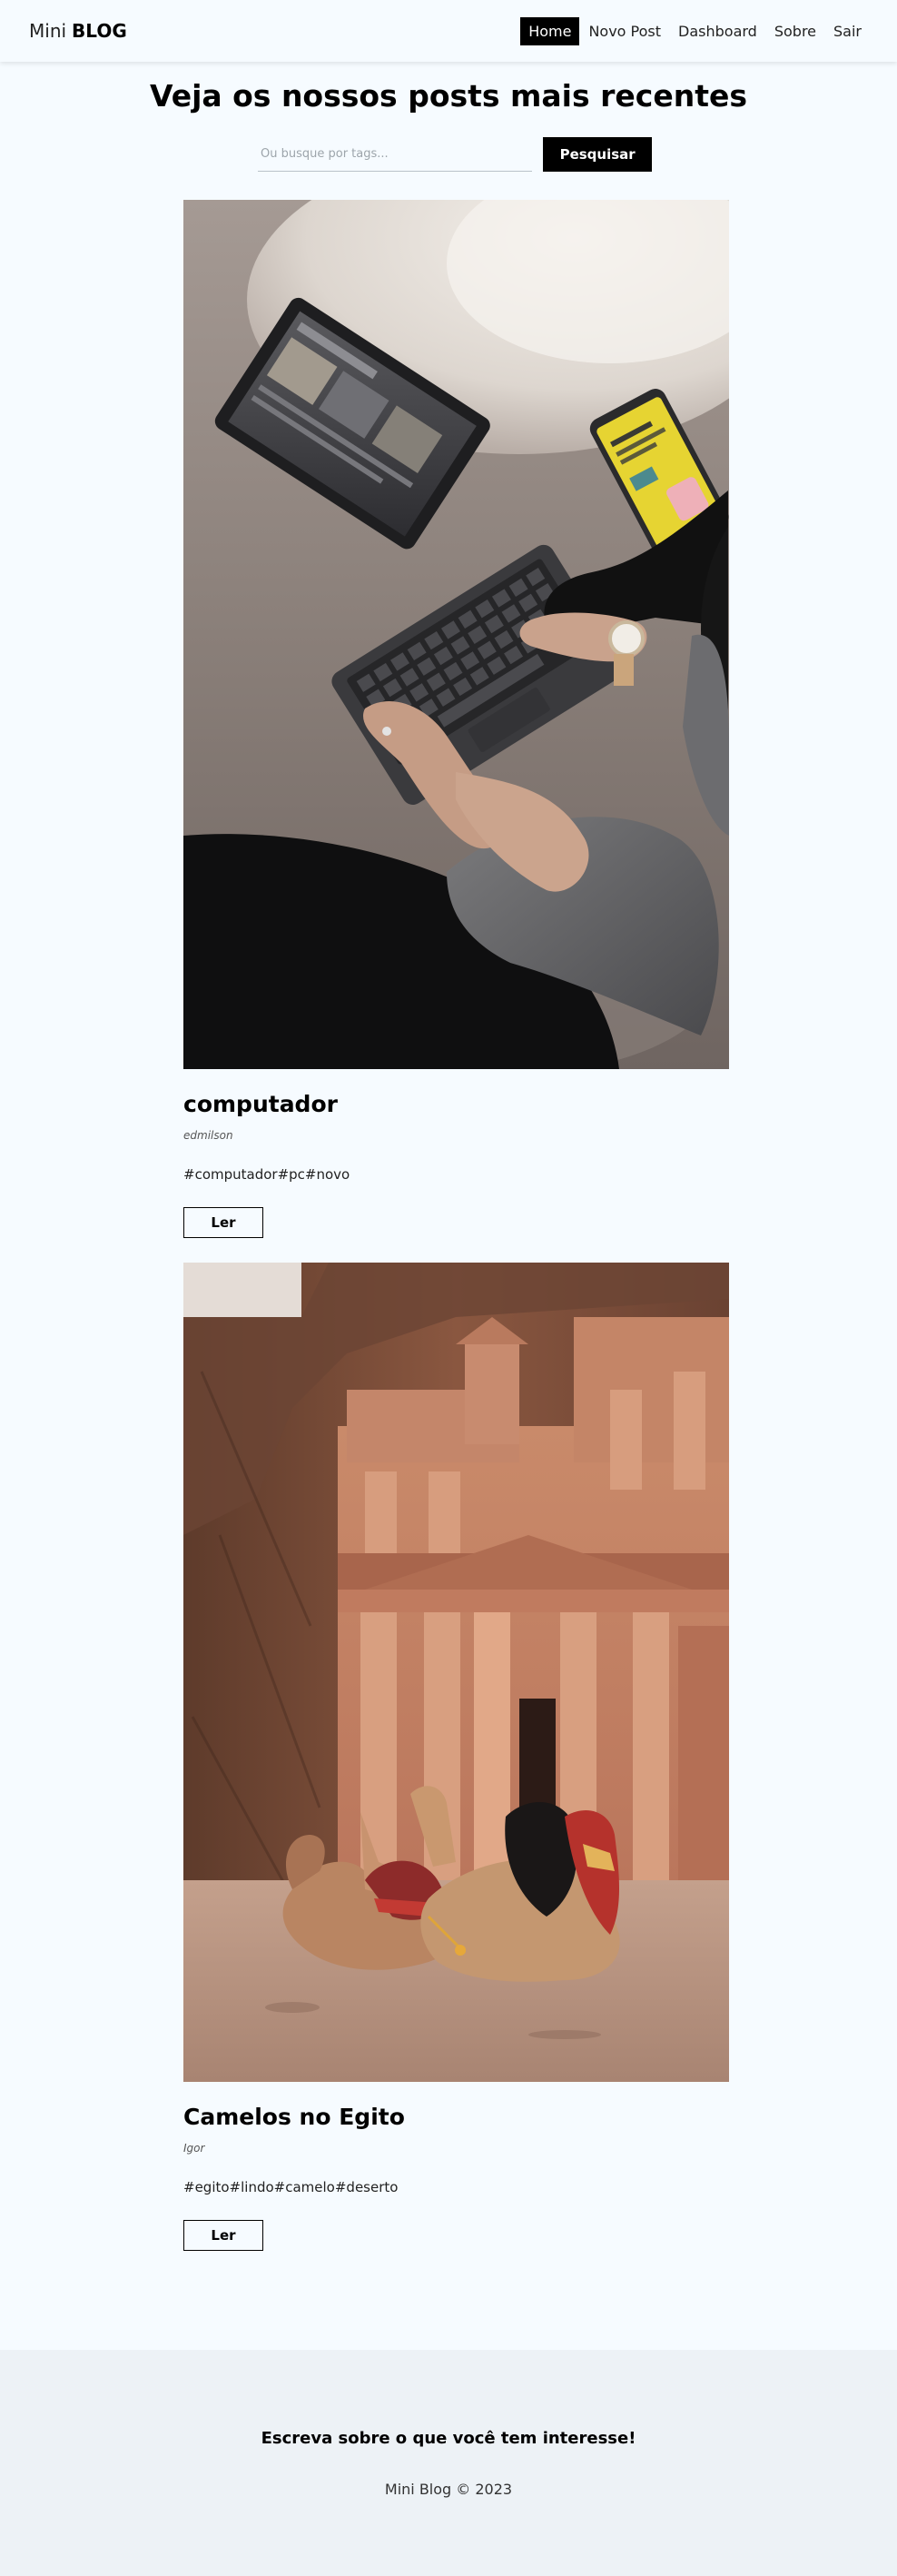 The height and width of the screenshot is (2576, 897). I want to click on post-author: Igor, so click(194, 2148).